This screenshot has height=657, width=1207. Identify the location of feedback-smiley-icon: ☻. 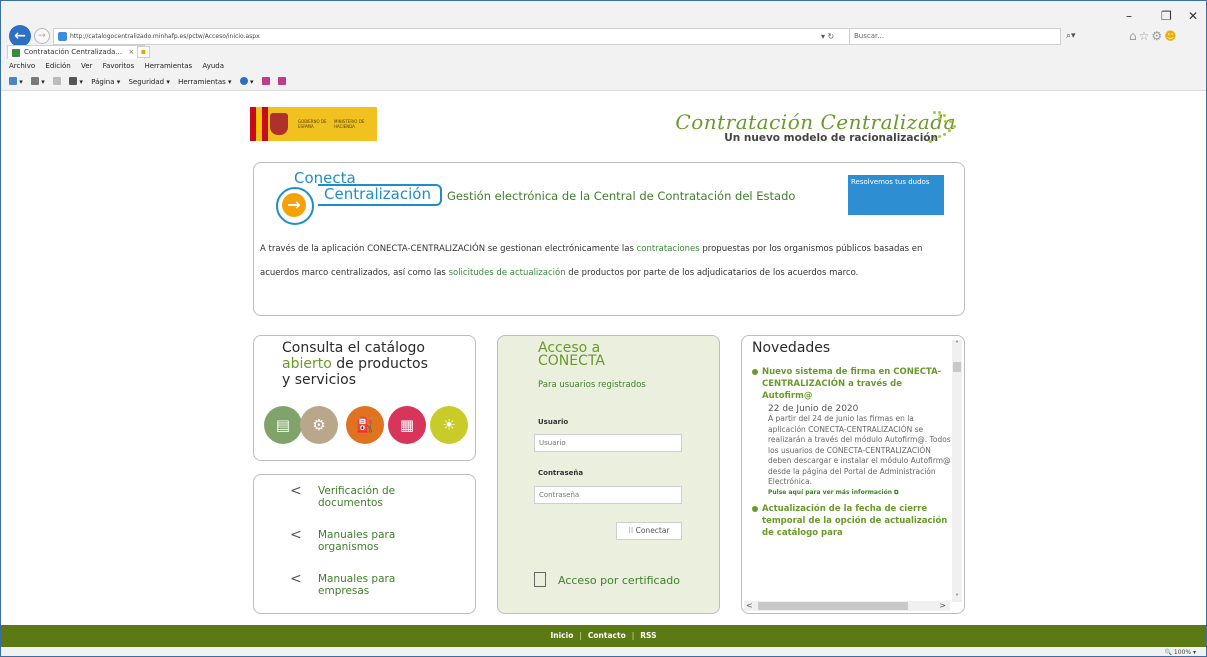
(1171, 36).